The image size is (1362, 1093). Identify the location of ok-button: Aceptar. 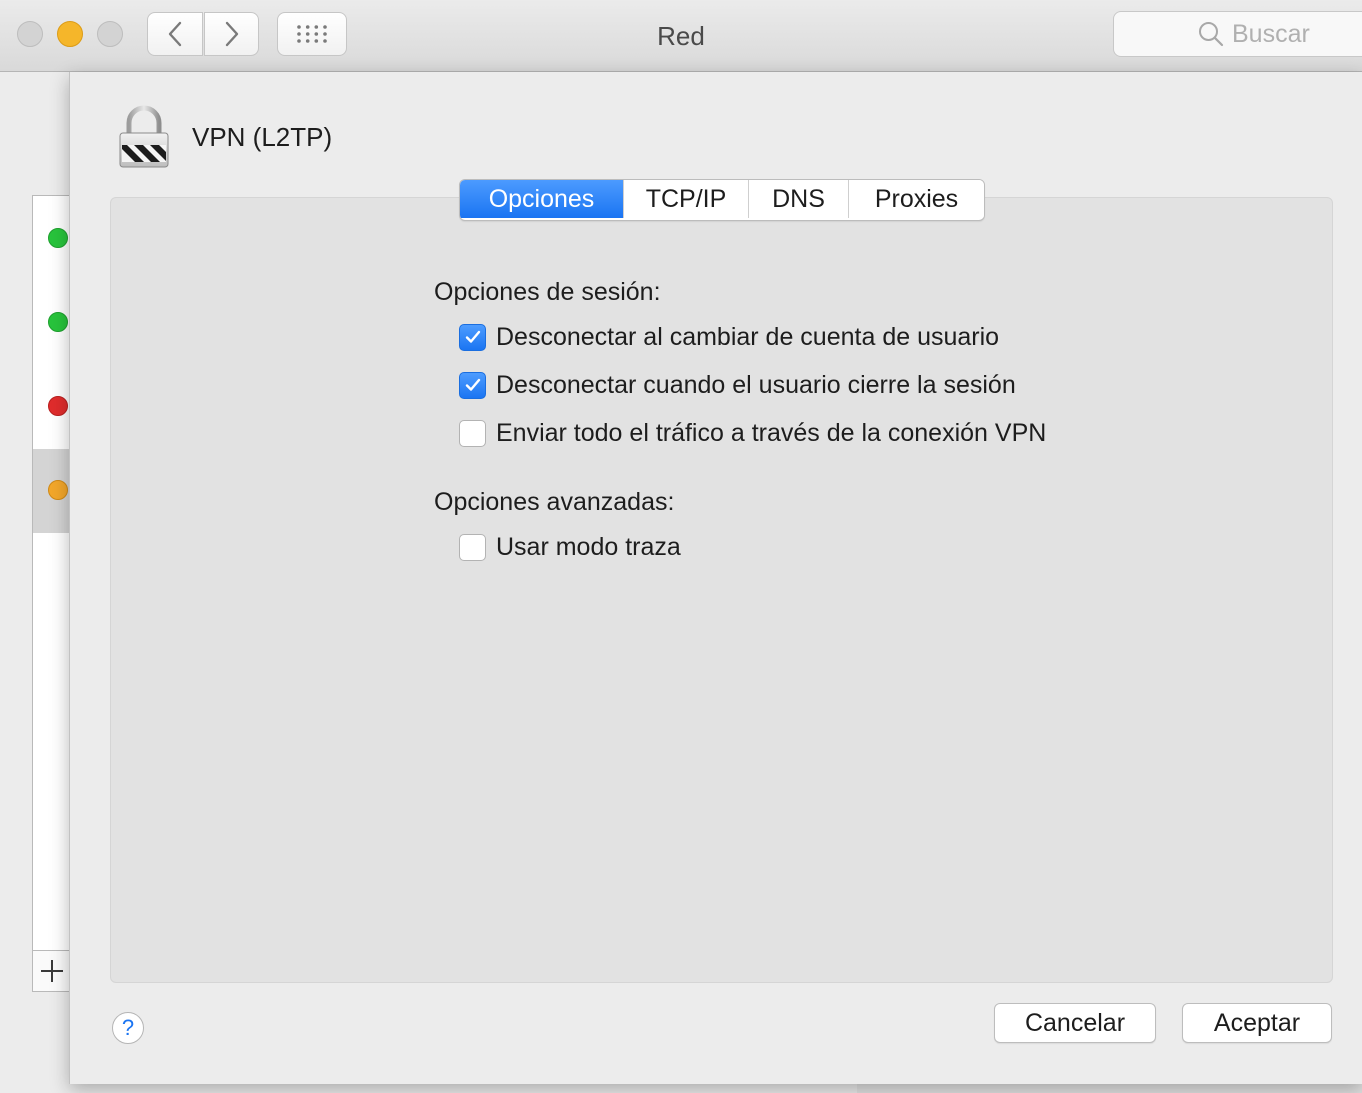
(1257, 1023).